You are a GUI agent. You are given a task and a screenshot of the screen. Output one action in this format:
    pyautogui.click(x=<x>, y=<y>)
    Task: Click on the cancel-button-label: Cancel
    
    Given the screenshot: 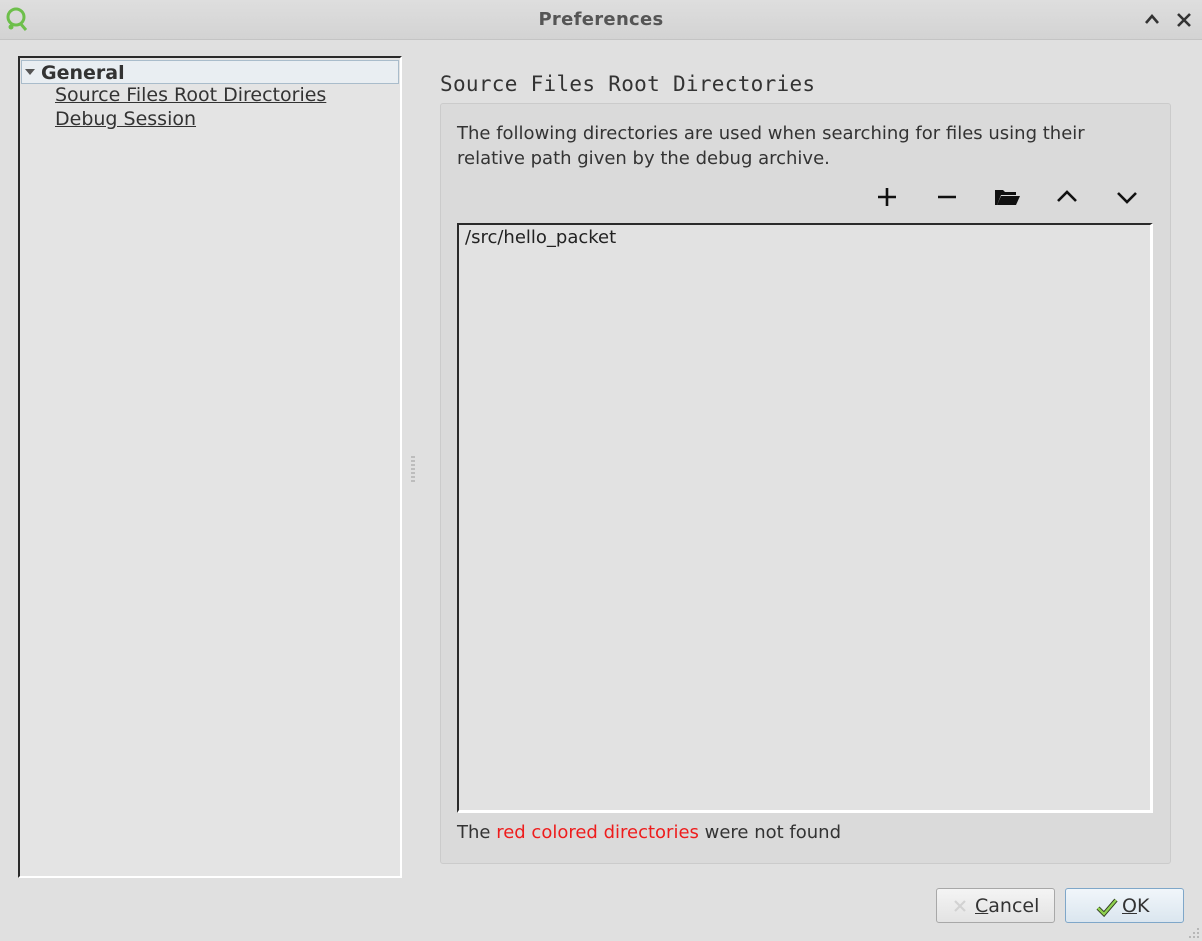 What is the action you would take?
    pyautogui.click(x=1007, y=906)
    